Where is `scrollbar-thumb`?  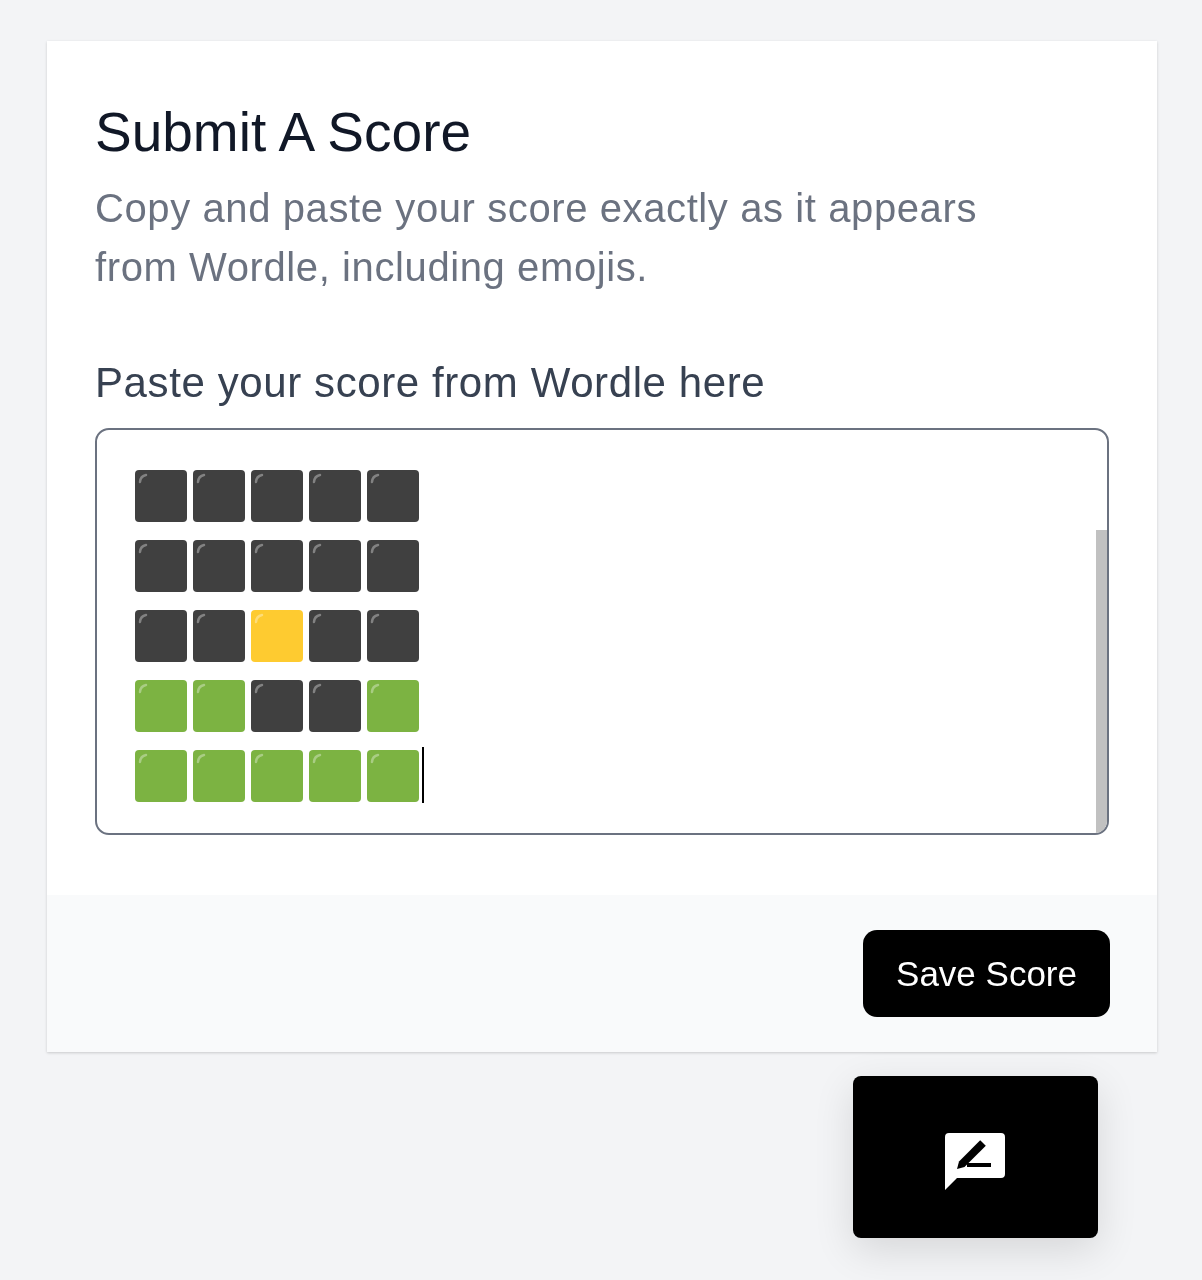 scrollbar-thumb is located at coordinates (1101, 681).